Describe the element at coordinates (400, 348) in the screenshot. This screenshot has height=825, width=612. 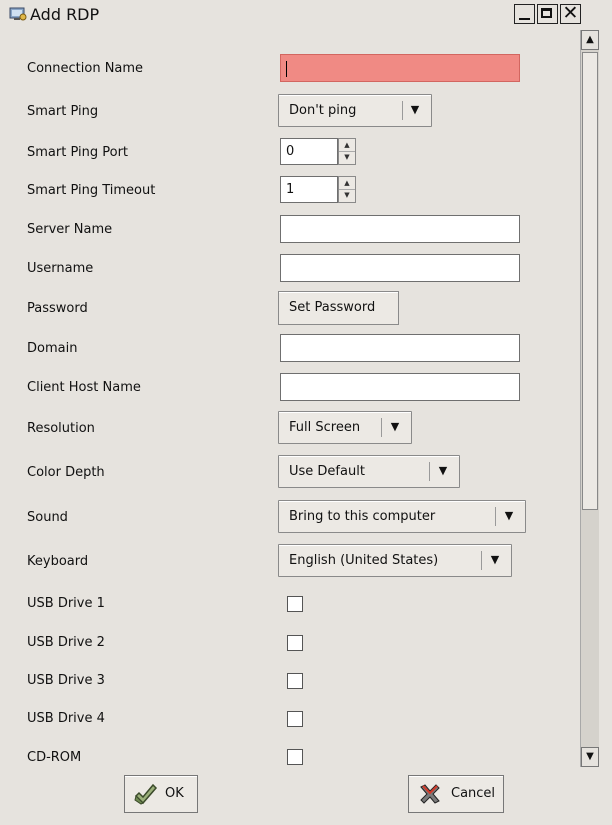
I see `domain-input` at that location.